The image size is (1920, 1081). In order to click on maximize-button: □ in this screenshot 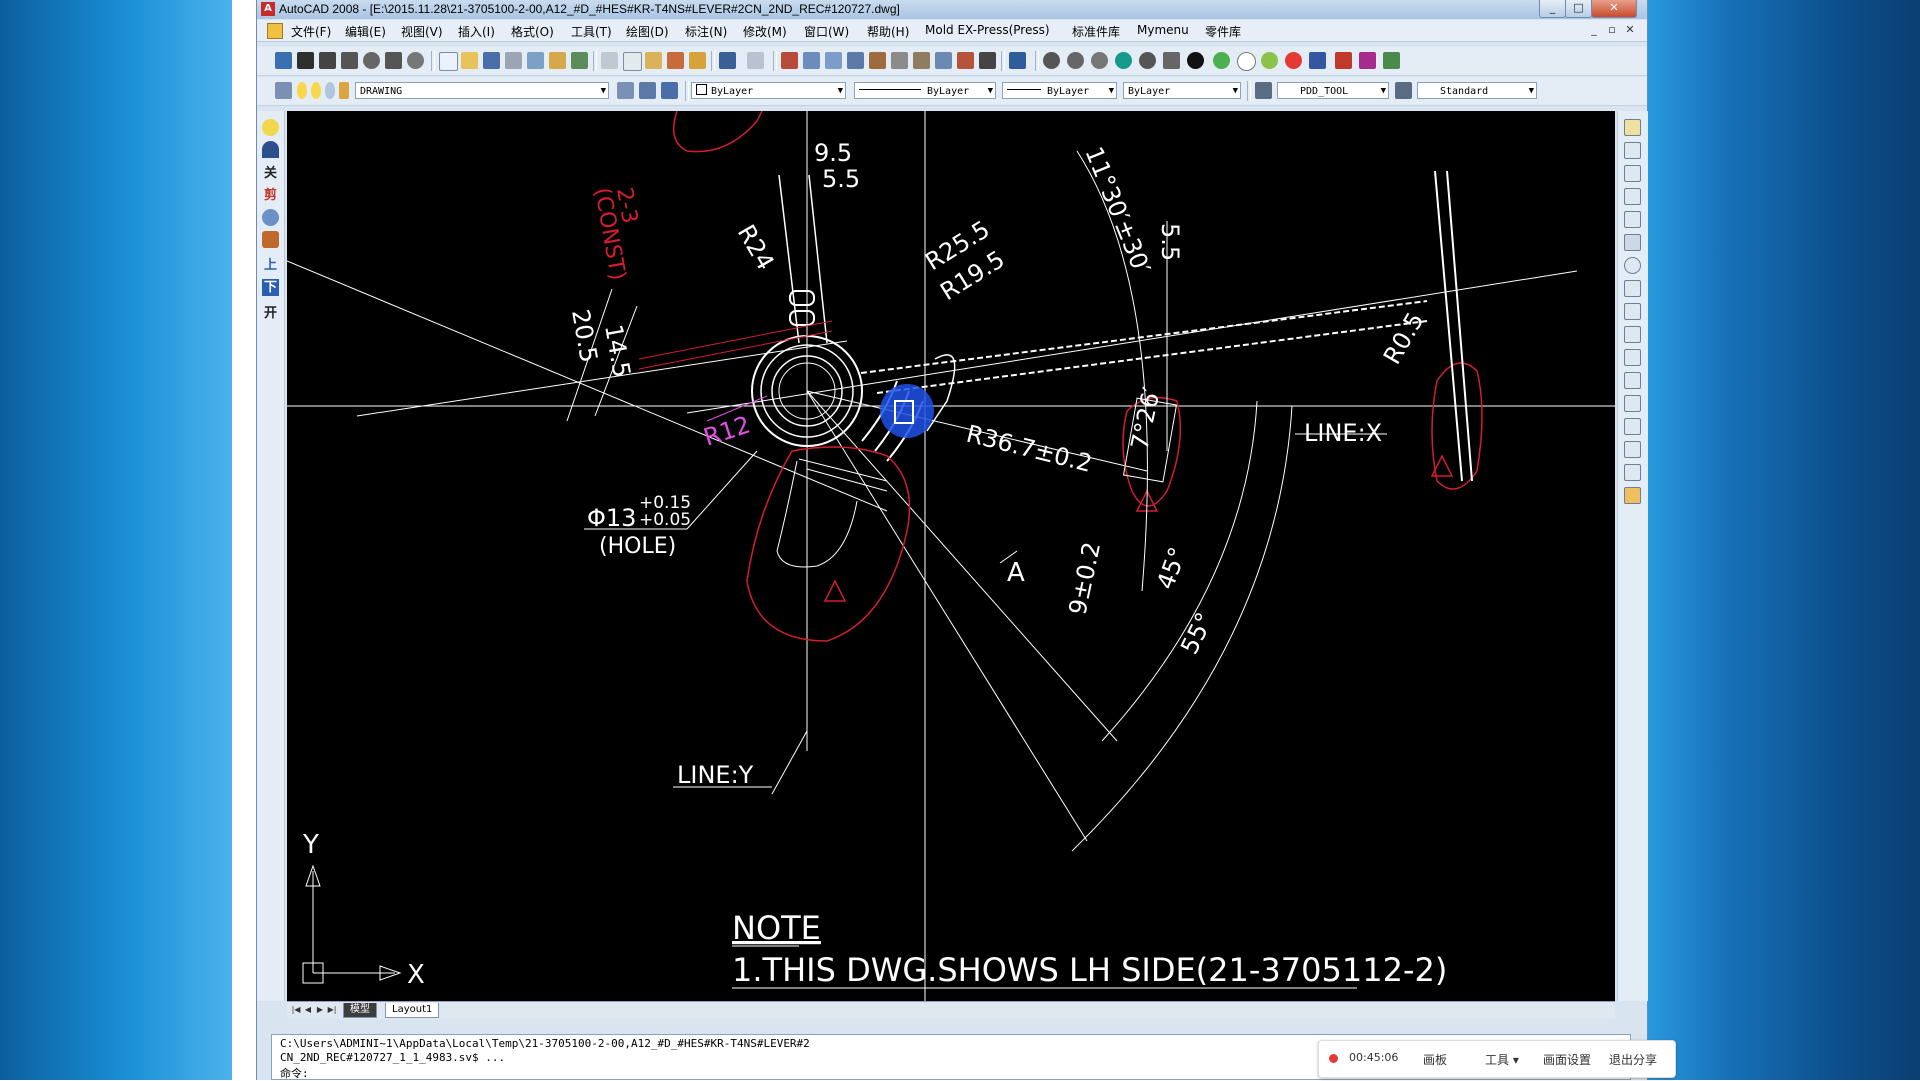, I will do `click(1578, 9)`.